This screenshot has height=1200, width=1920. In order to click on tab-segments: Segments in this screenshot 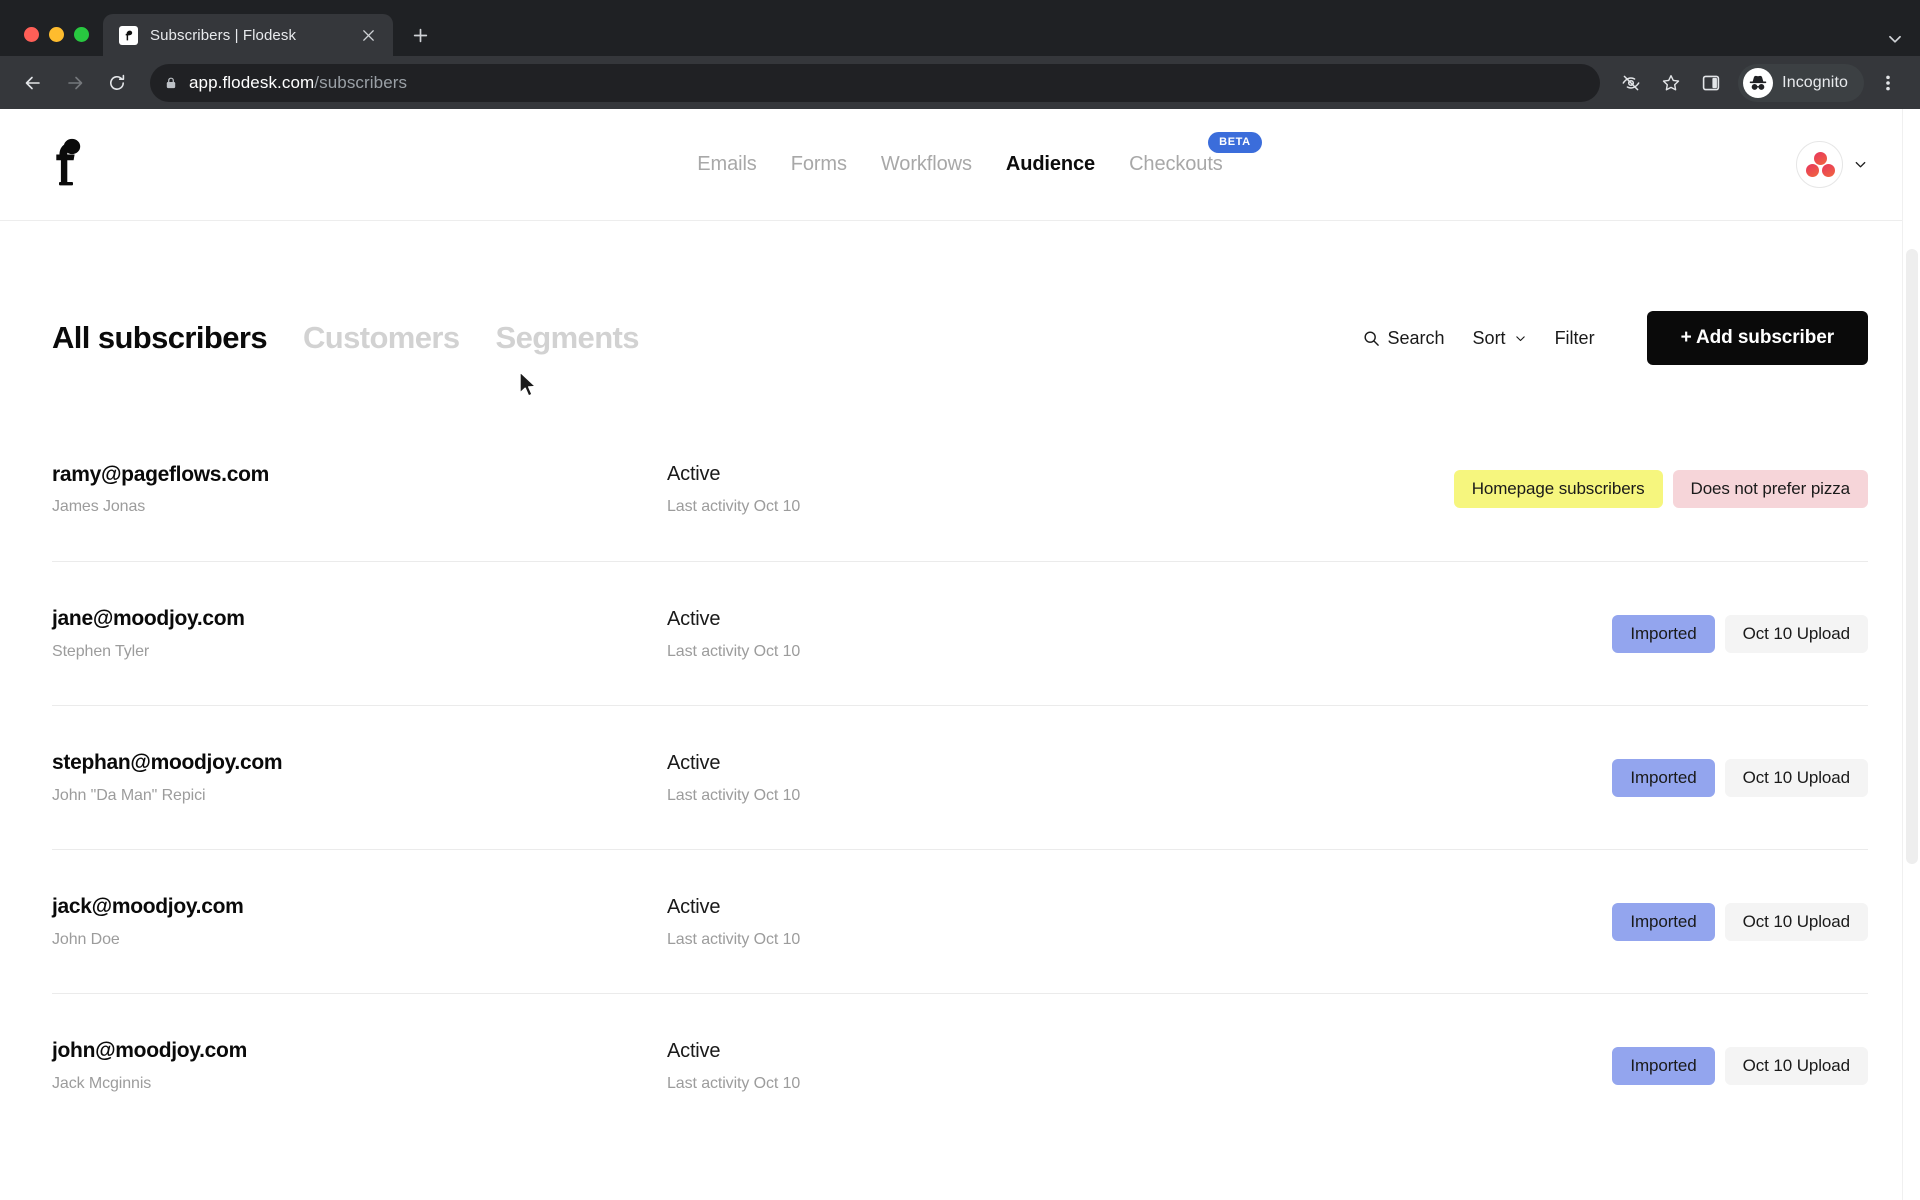, I will do `click(568, 338)`.